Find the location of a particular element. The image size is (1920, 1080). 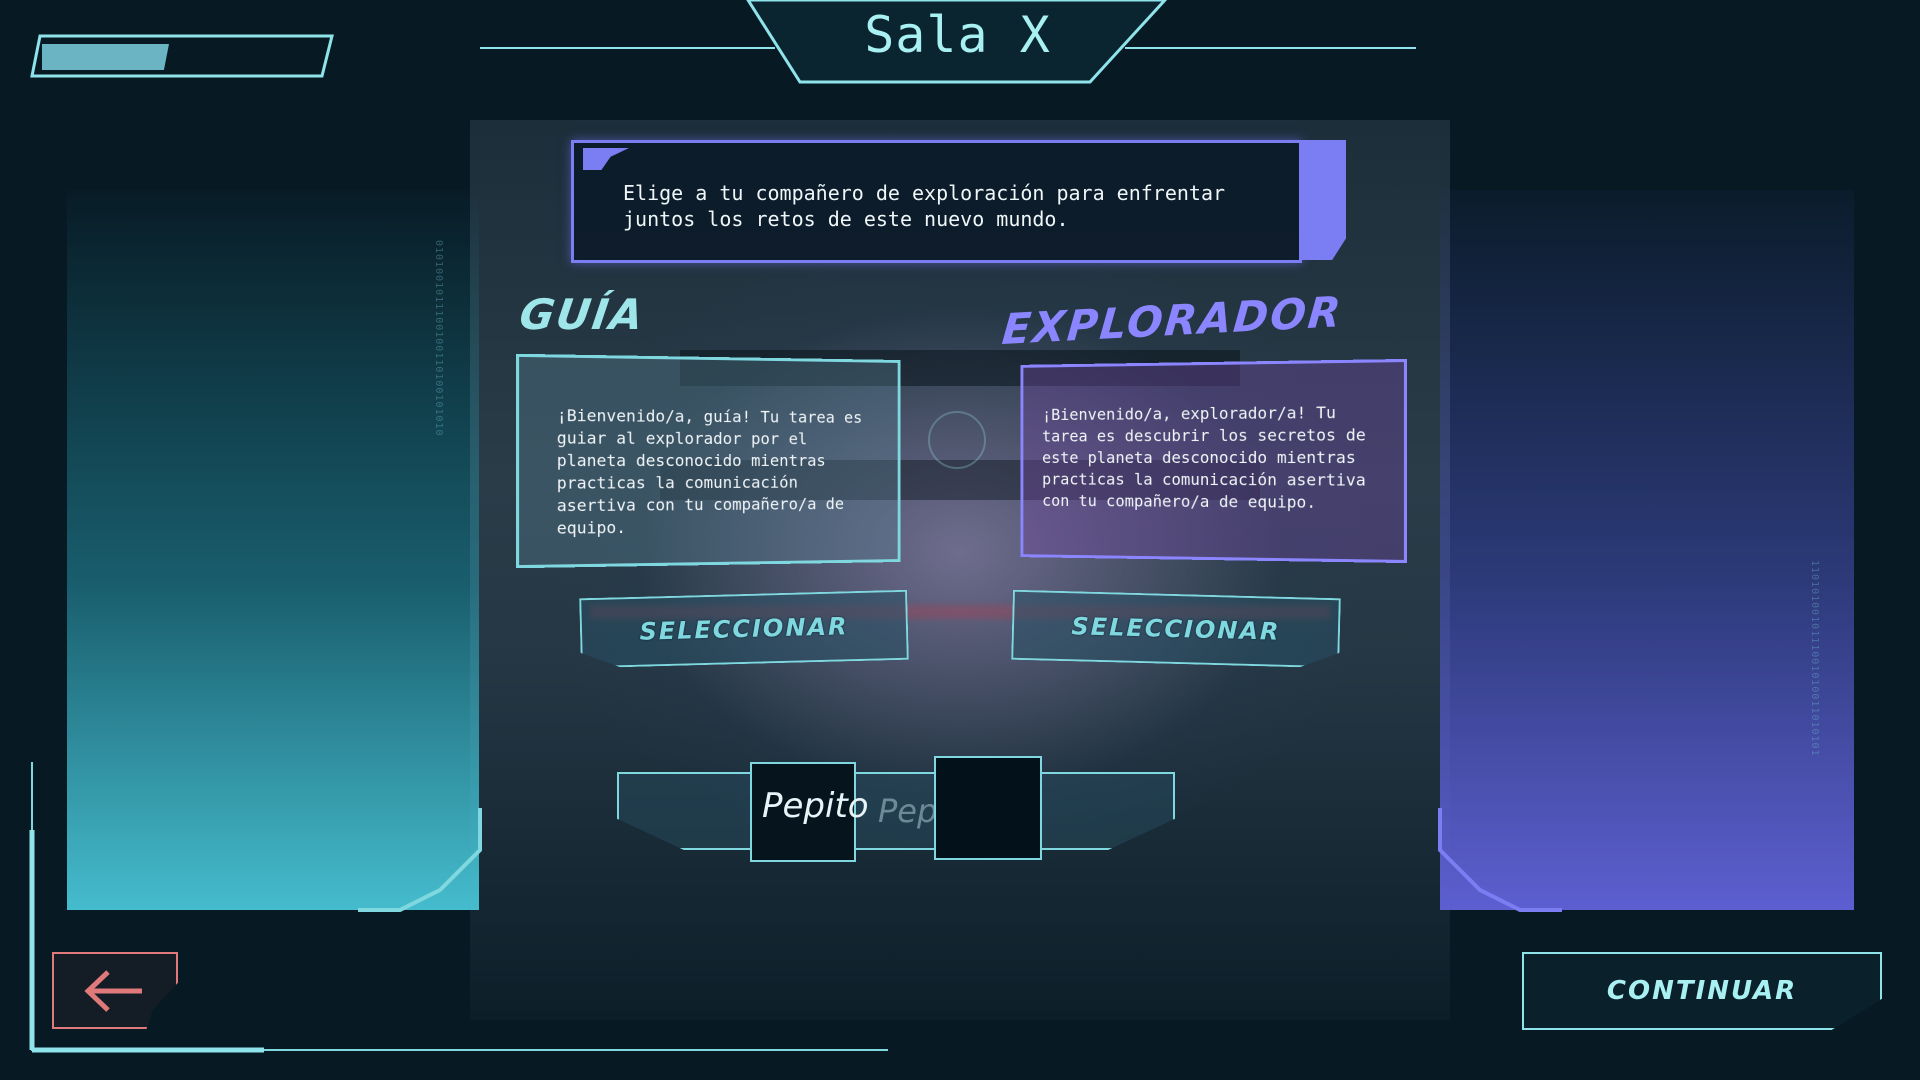

player-name-ghost: Pep is located at coordinates (908, 811).